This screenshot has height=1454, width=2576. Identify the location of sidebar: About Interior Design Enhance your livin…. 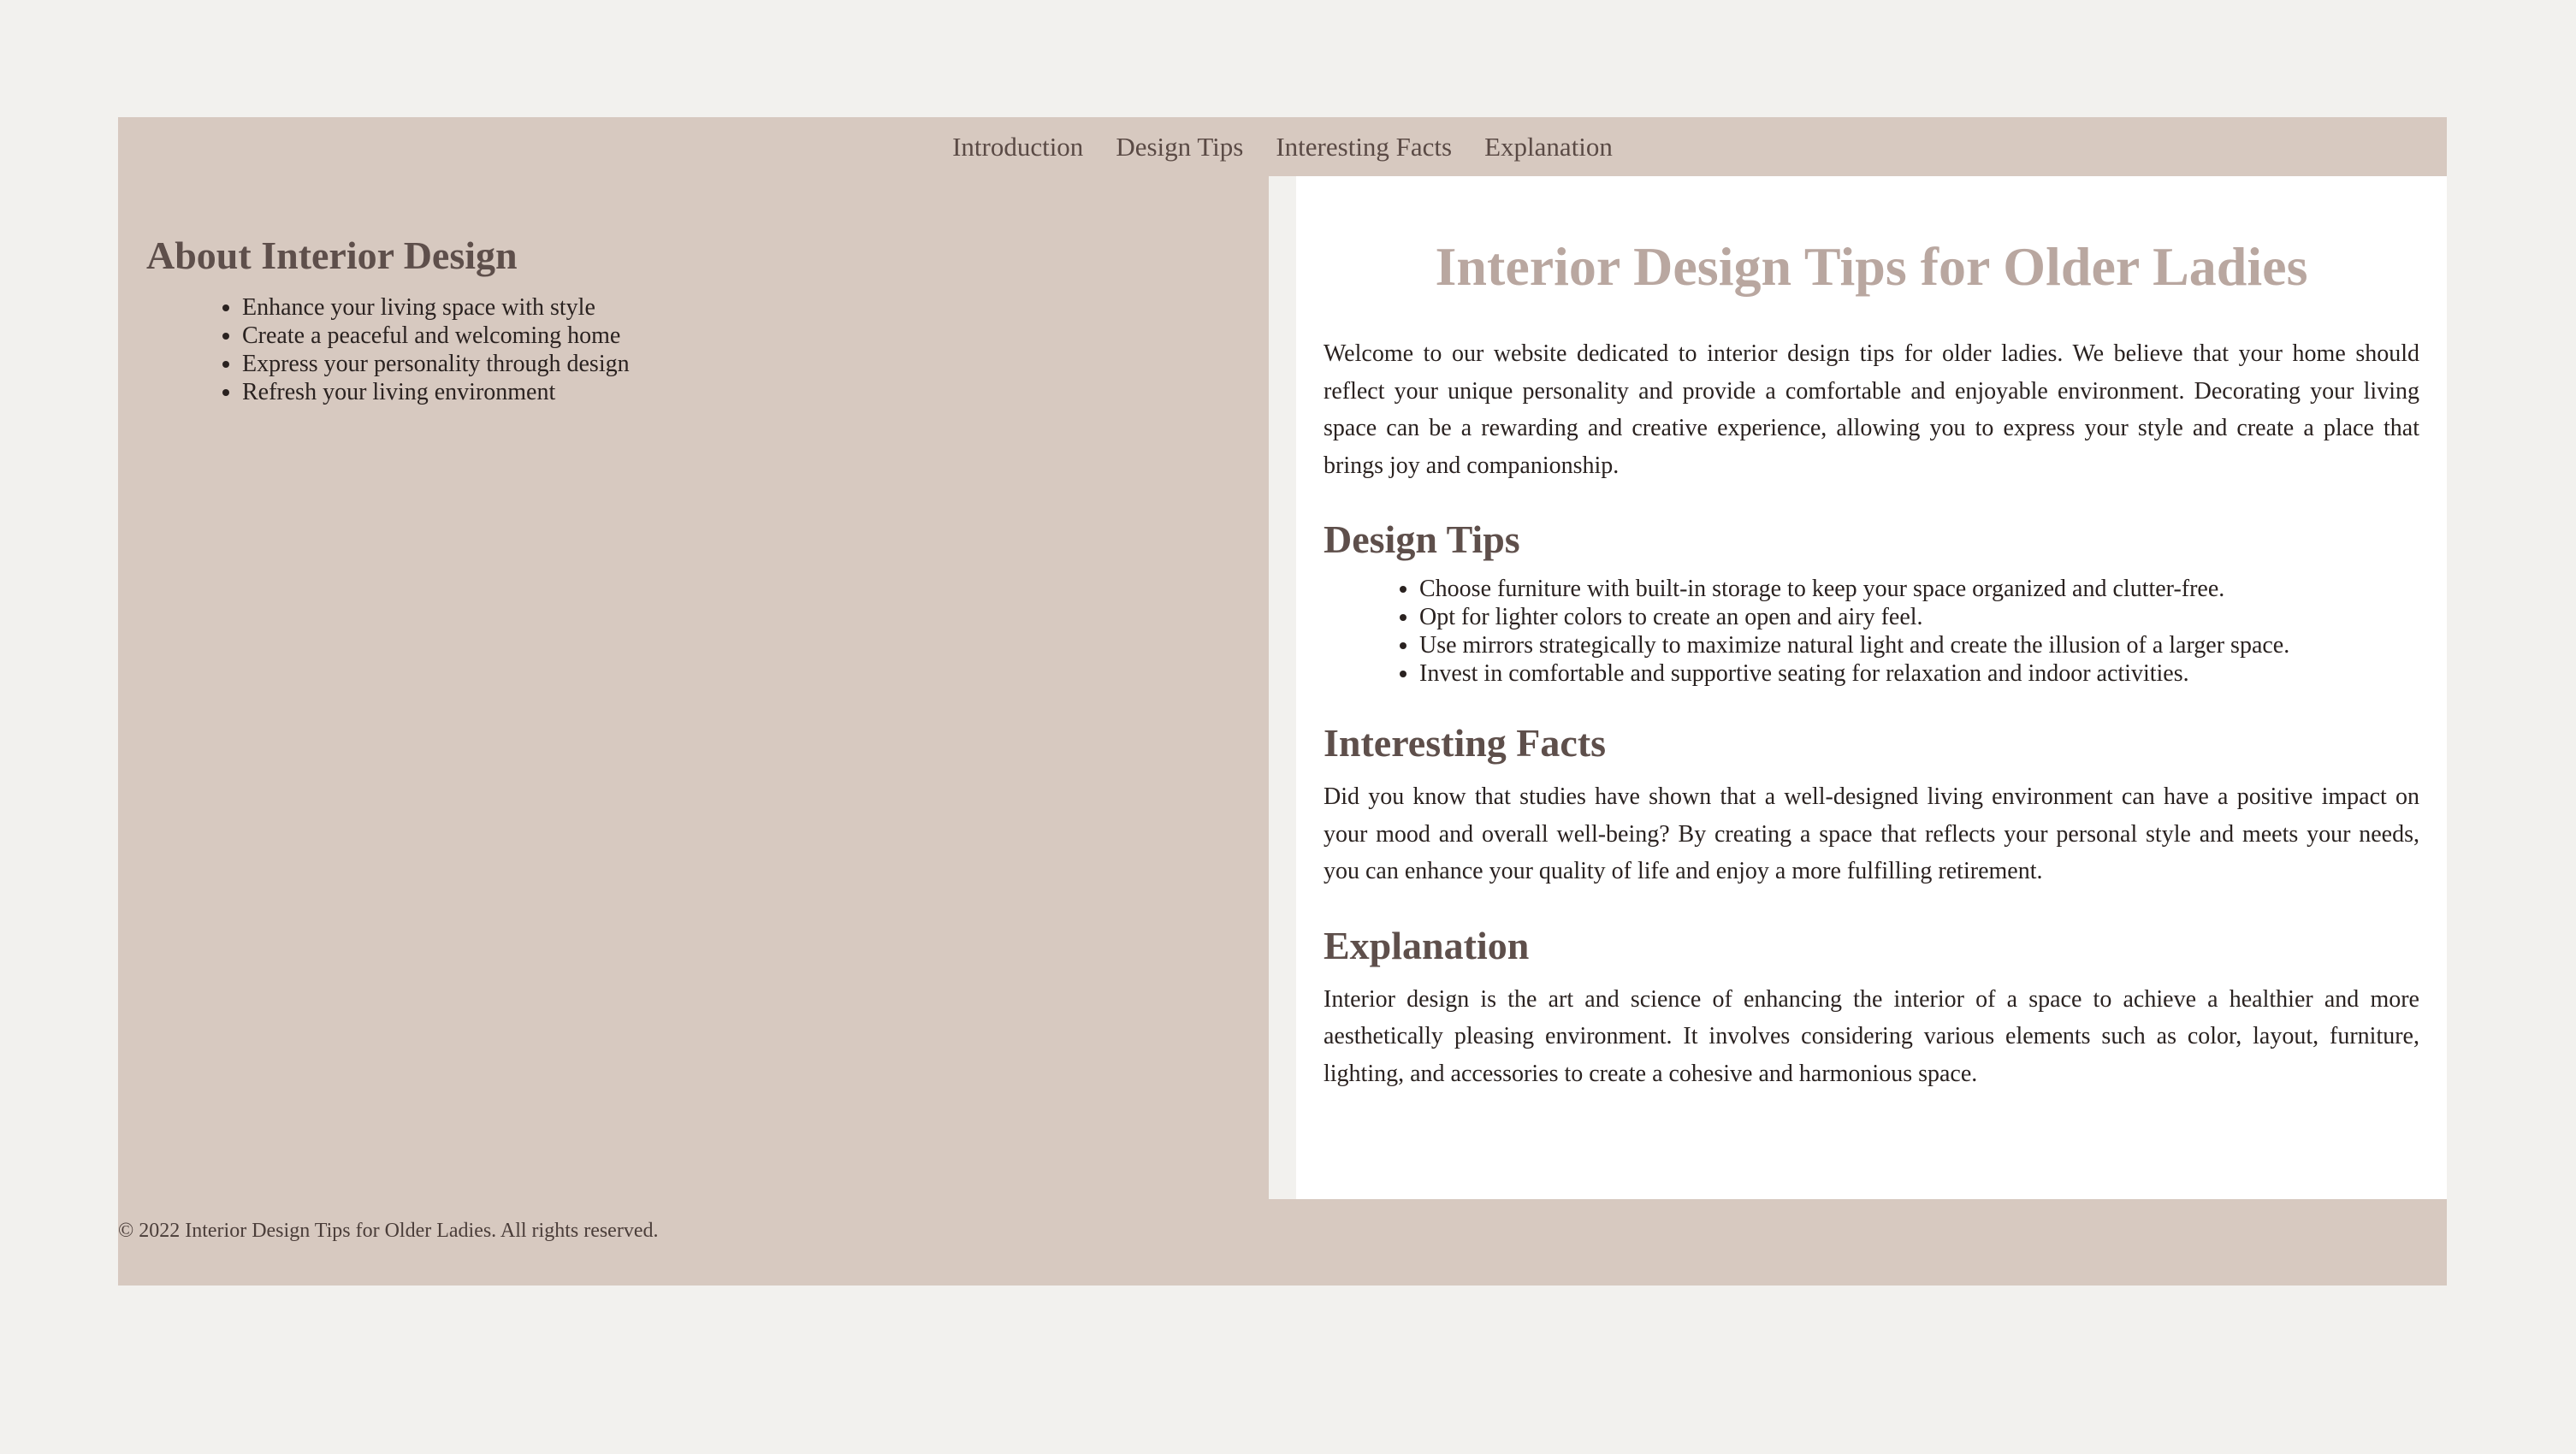
(693, 319).